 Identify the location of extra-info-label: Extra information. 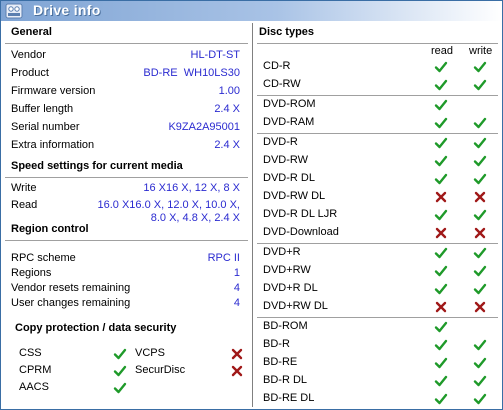
(53, 145).